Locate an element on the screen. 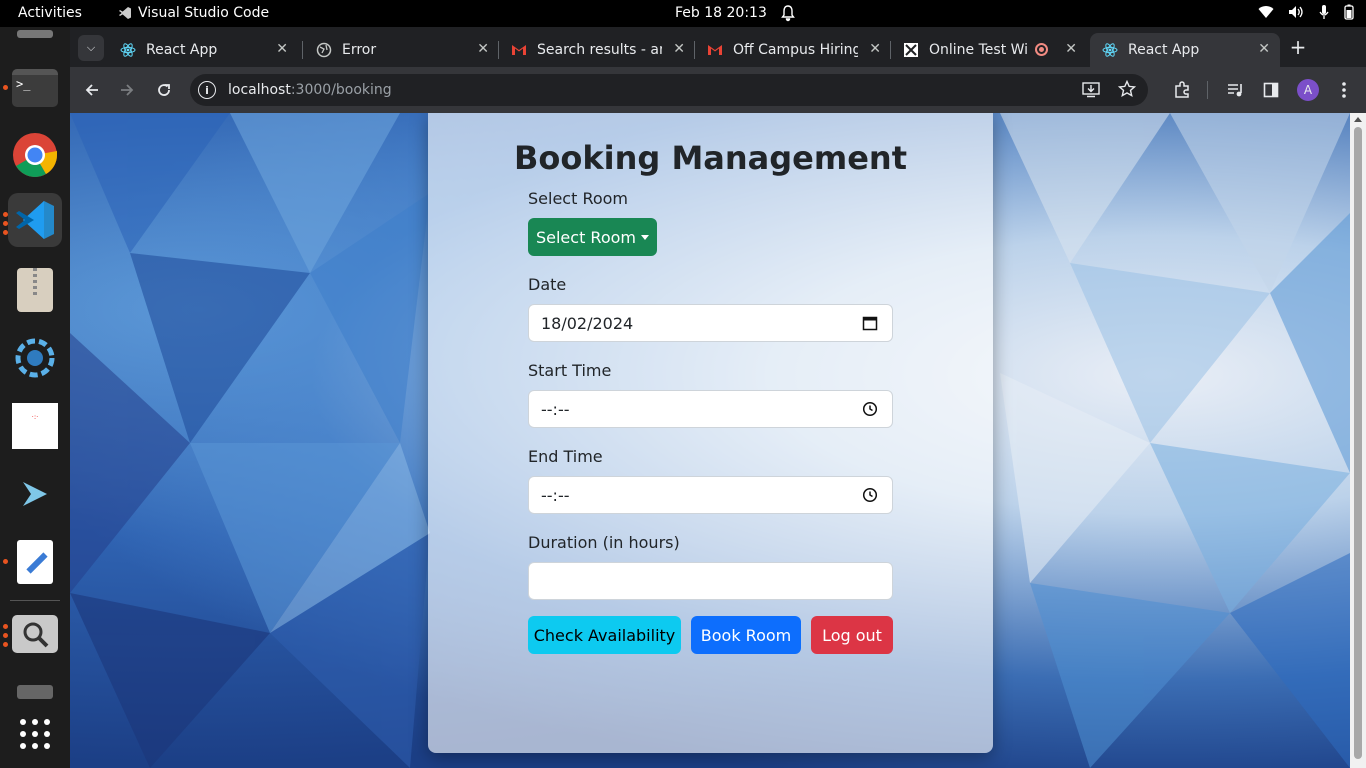  archive-manager-icon is located at coordinates (35, 290).